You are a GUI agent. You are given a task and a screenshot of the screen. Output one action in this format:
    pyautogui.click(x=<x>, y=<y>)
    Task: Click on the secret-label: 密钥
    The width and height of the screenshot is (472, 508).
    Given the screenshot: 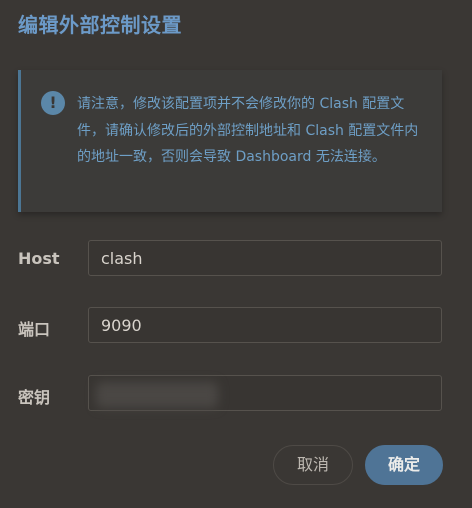 What is the action you would take?
    pyautogui.click(x=34, y=397)
    